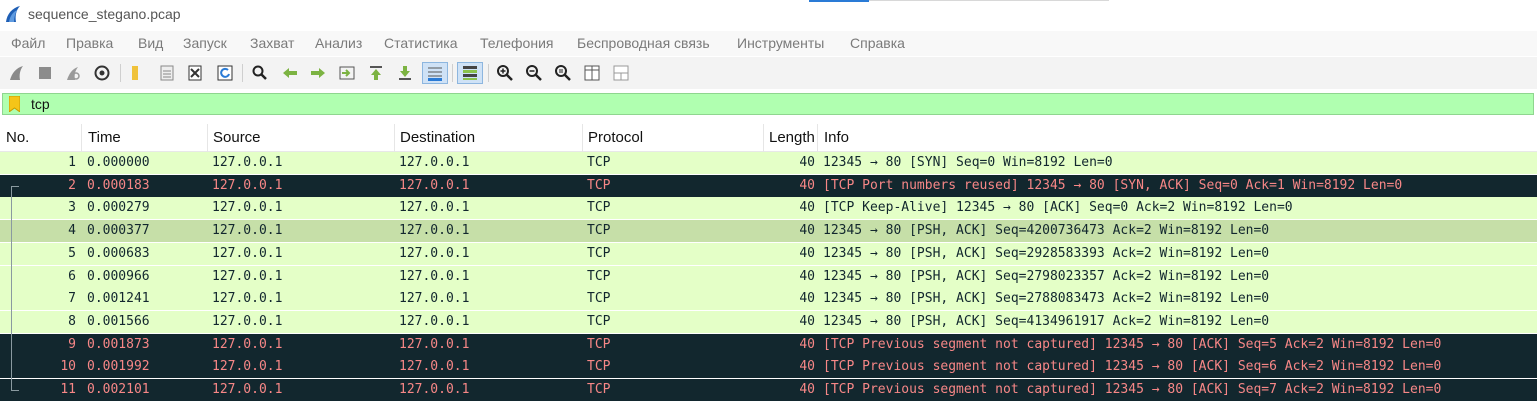 This screenshot has height=405, width=1537. I want to click on menu-capture-start: Запуск, so click(205, 43).